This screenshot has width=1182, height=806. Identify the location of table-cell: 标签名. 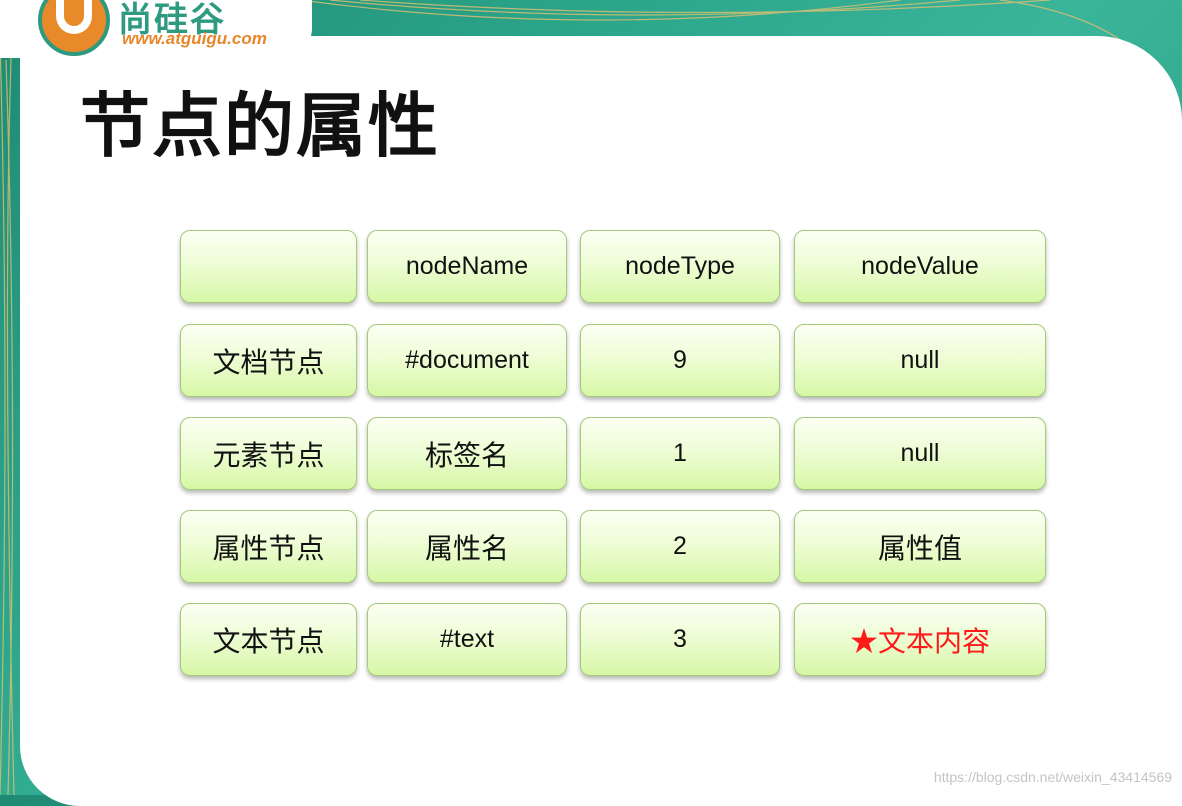
(467, 453).